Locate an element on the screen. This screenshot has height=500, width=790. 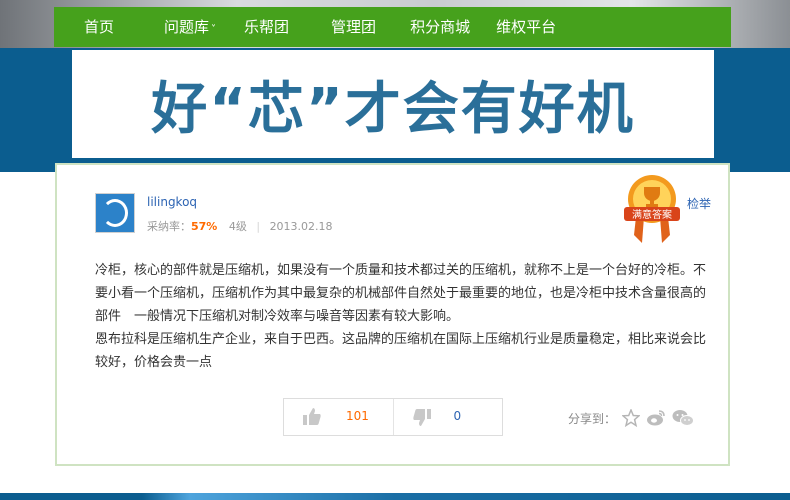
thumbs-down-icon is located at coordinates (421, 417).